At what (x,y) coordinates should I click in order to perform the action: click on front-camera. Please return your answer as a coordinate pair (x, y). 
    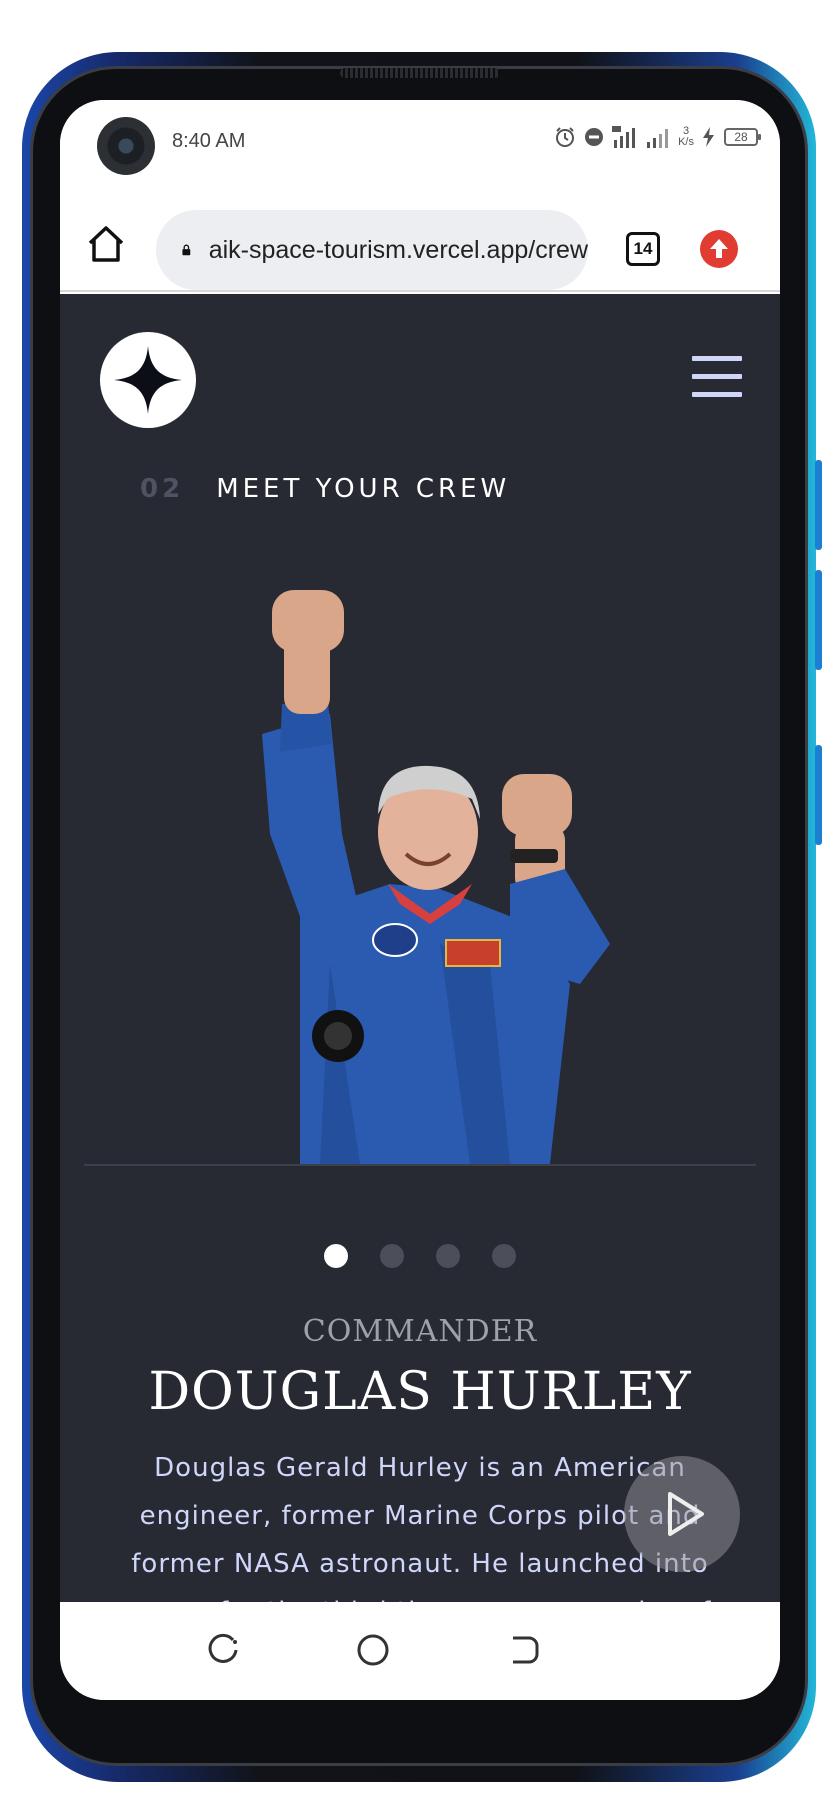
    Looking at the image, I should click on (126, 146).